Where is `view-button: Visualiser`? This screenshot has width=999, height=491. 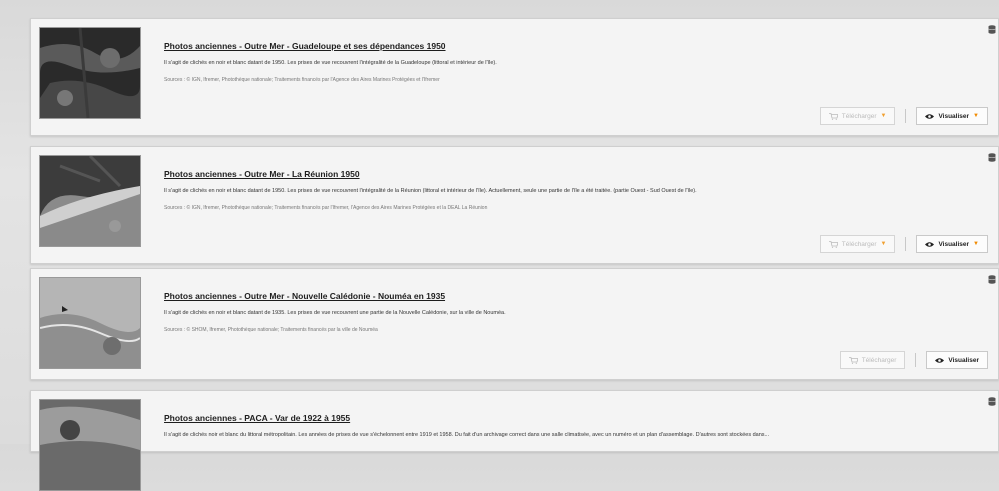 view-button: Visualiser is located at coordinates (957, 360).